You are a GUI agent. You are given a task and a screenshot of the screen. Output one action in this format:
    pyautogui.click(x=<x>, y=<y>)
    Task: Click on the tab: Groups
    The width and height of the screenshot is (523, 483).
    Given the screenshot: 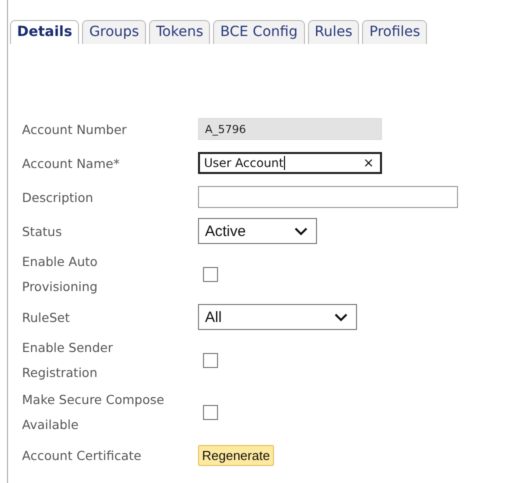 What is the action you would take?
    pyautogui.click(x=114, y=32)
    